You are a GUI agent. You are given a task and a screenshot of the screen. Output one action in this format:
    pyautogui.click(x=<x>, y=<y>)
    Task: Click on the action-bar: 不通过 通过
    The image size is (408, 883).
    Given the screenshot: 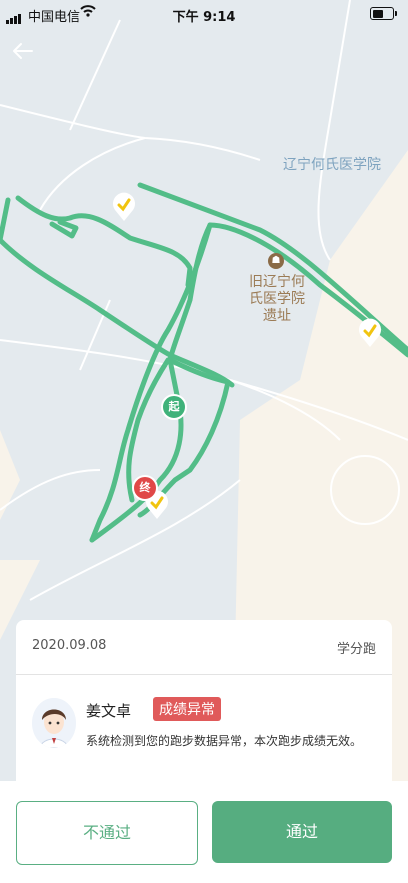 What is the action you would take?
    pyautogui.click(x=204, y=832)
    